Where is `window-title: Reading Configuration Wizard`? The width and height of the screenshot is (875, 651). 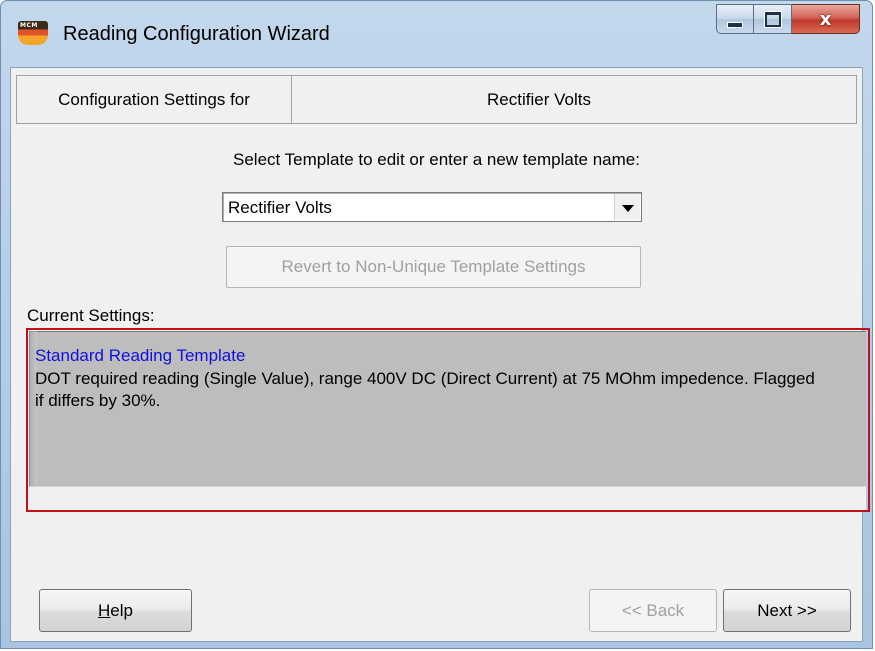 window-title: Reading Configuration Wizard is located at coordinates (196, 34).